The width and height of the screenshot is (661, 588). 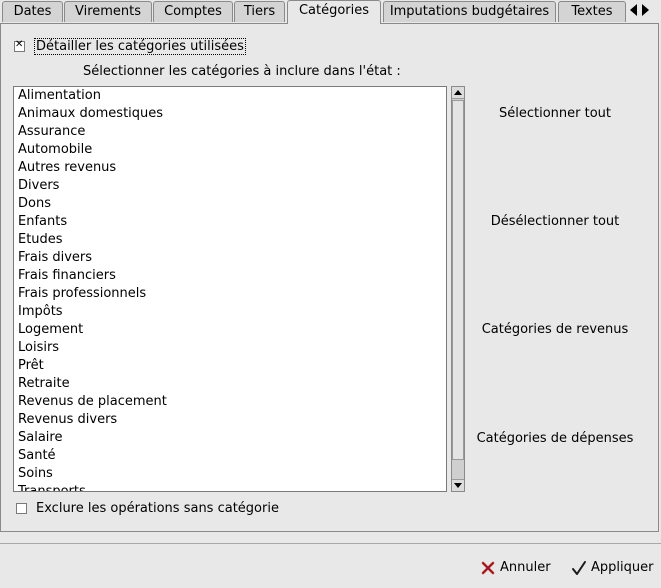 What do you see at coordinates (330, 543) in the screenshot?
I see `footer-separator` at bounding box center [330, 543].